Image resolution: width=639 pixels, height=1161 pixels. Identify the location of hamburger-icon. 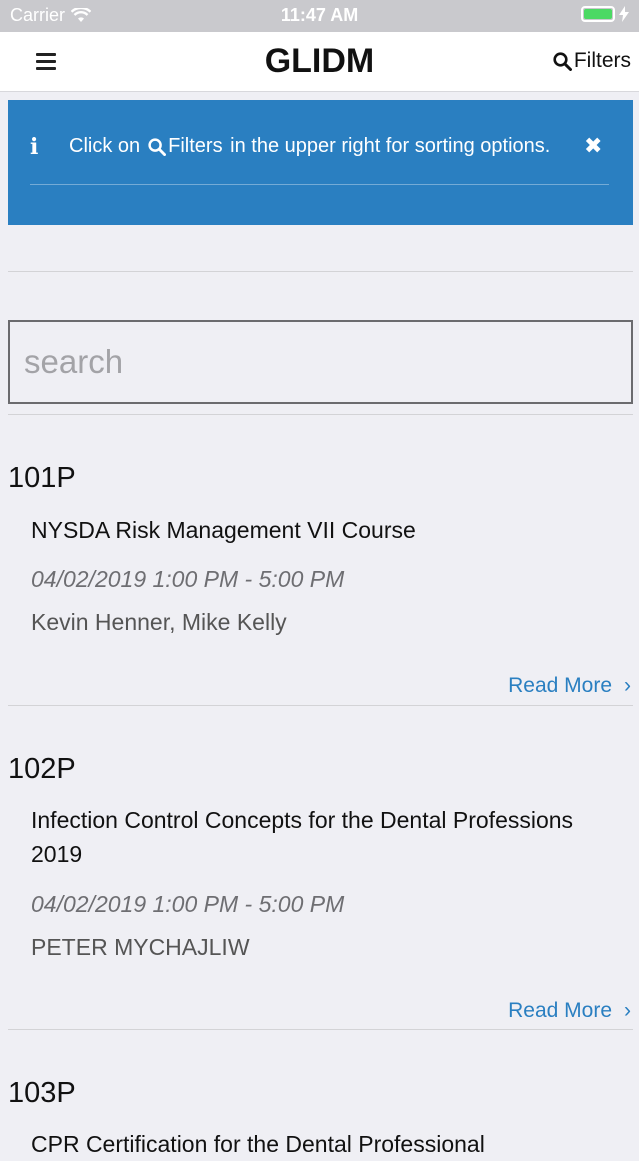
(46, 62).